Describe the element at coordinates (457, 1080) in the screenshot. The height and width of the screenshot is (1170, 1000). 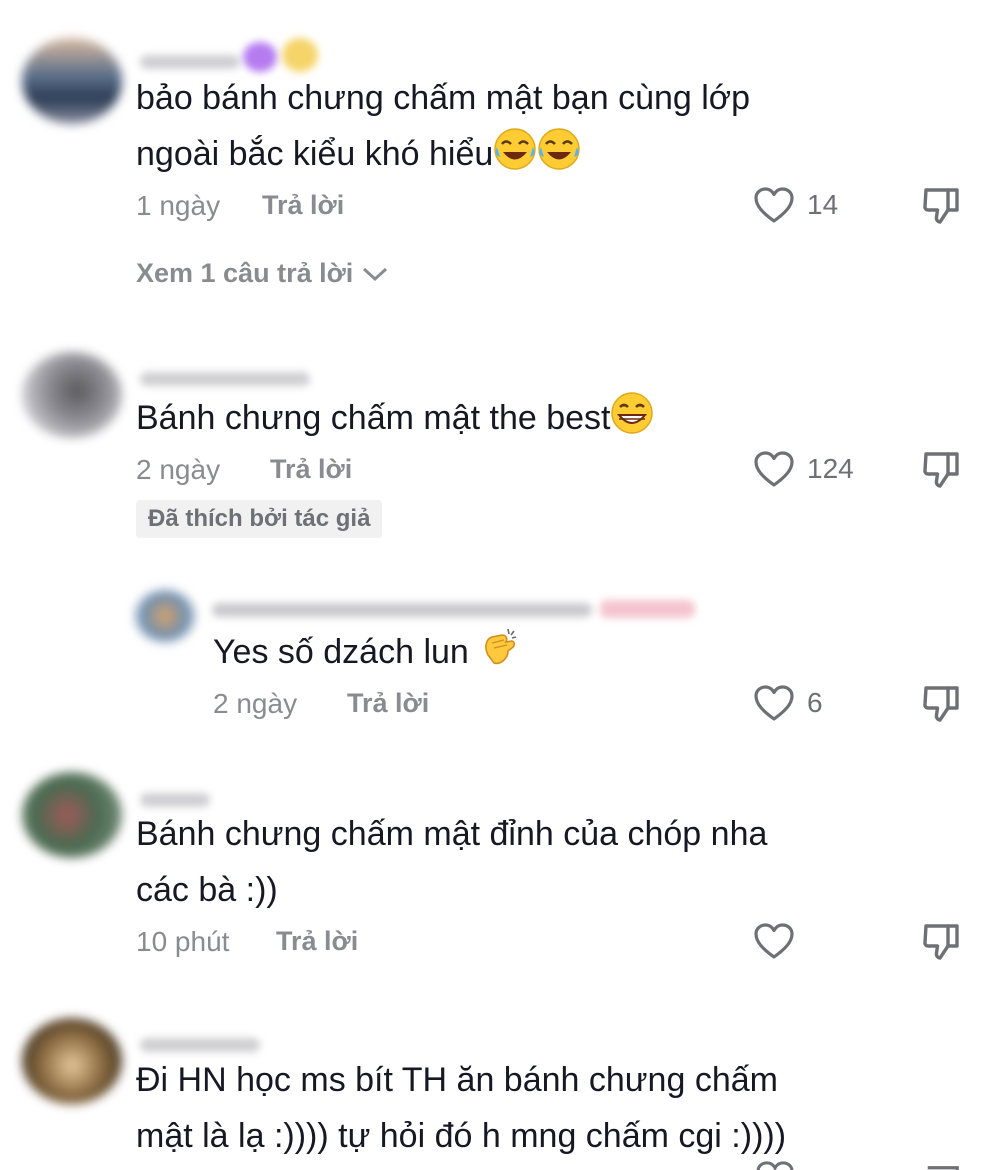
I see `comment-text: Đi HN học ms bít TH ăn bánh chưng chấm` at that location.